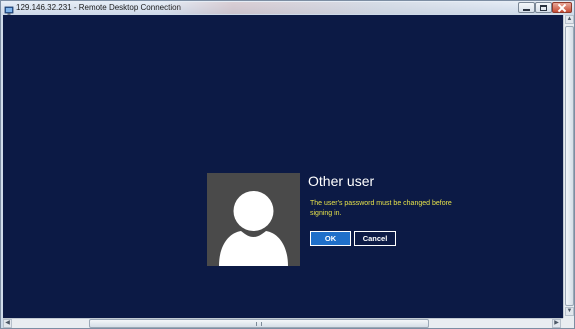 This screenshot has width=575, height=329. I want to click on vertical-scroll-thumb, so click(569, 166).